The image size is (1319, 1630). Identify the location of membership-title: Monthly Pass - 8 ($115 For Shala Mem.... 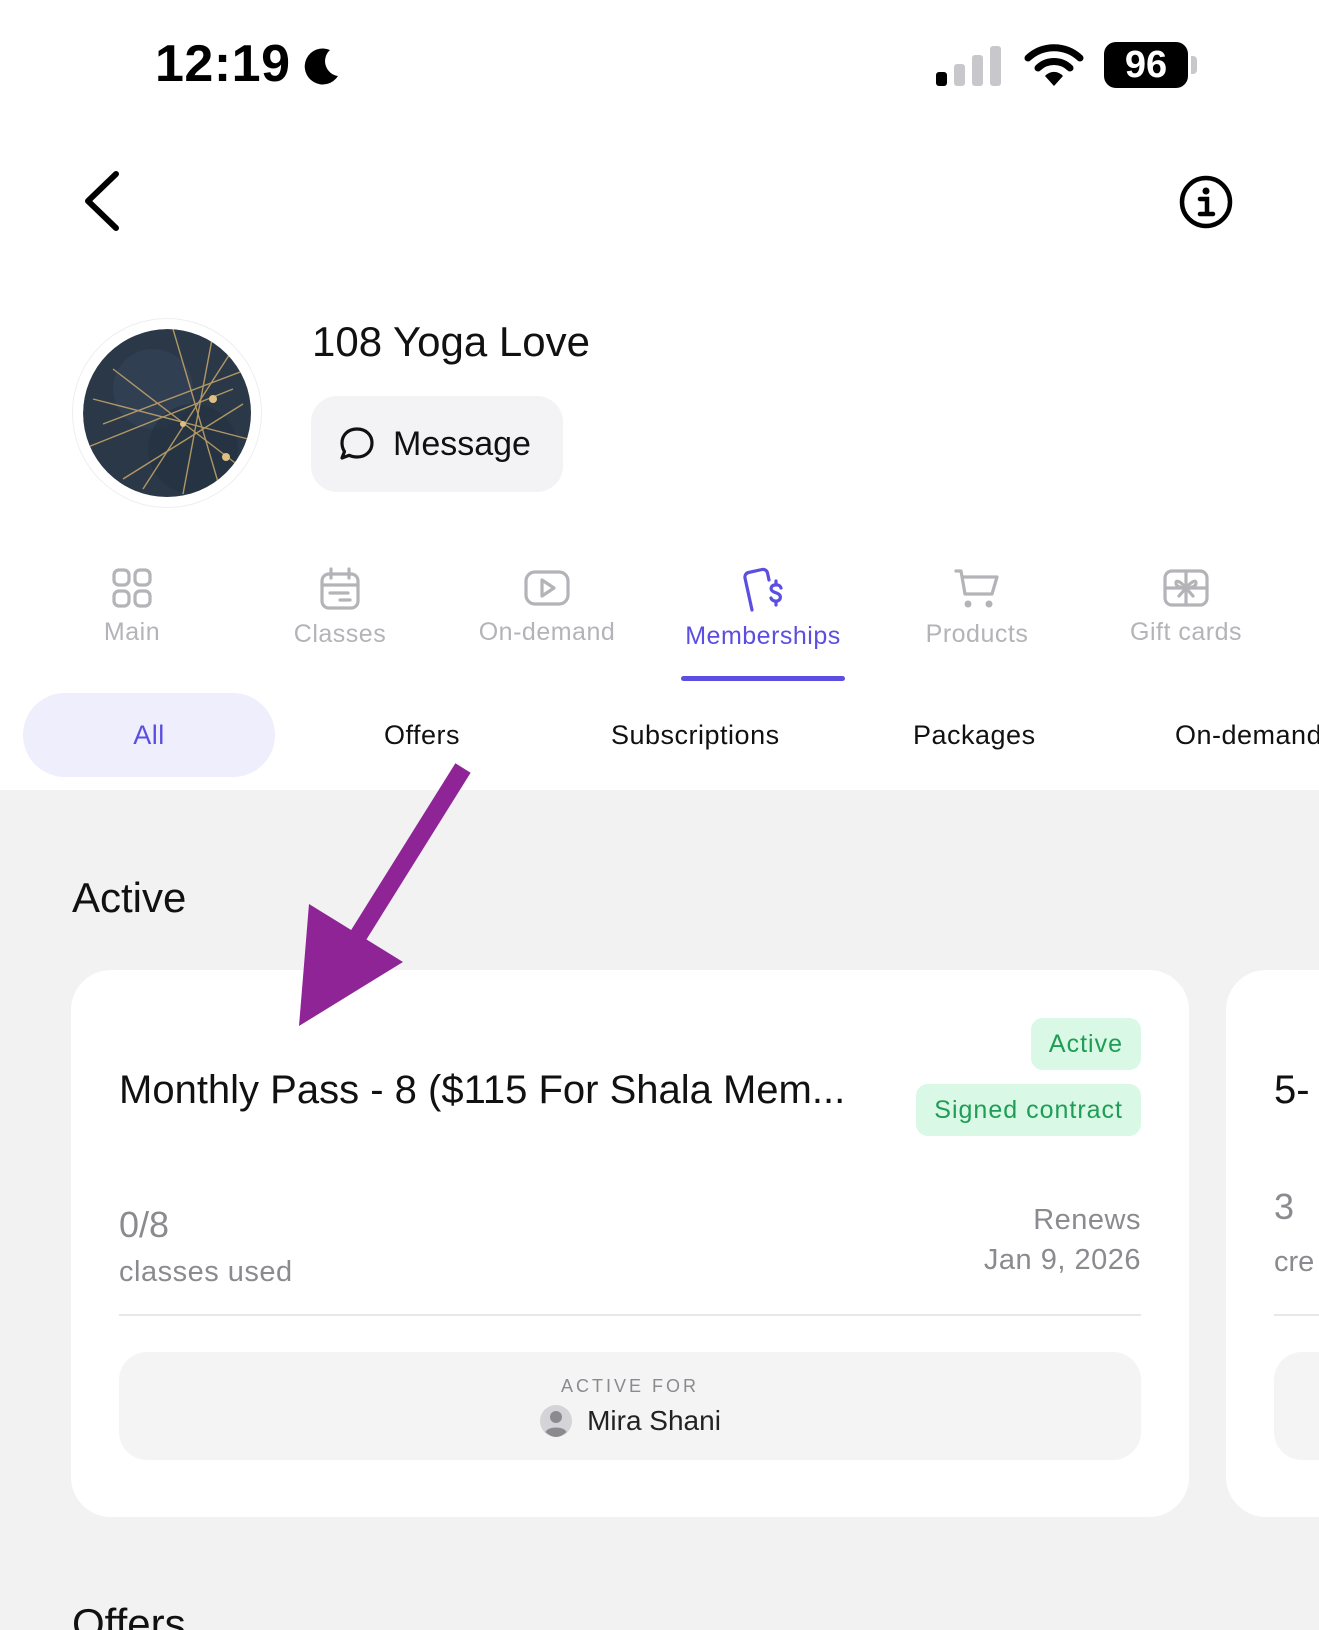
(482, 1090).